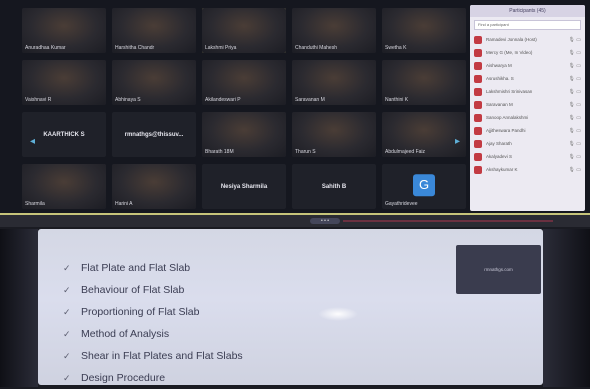 The height and width of the screenshot is (389, 590). Describe the element at coordinates (527, 143) in the screenshot. I see `participant-row: Ajay Sharath 🎙 ▭` at that location.